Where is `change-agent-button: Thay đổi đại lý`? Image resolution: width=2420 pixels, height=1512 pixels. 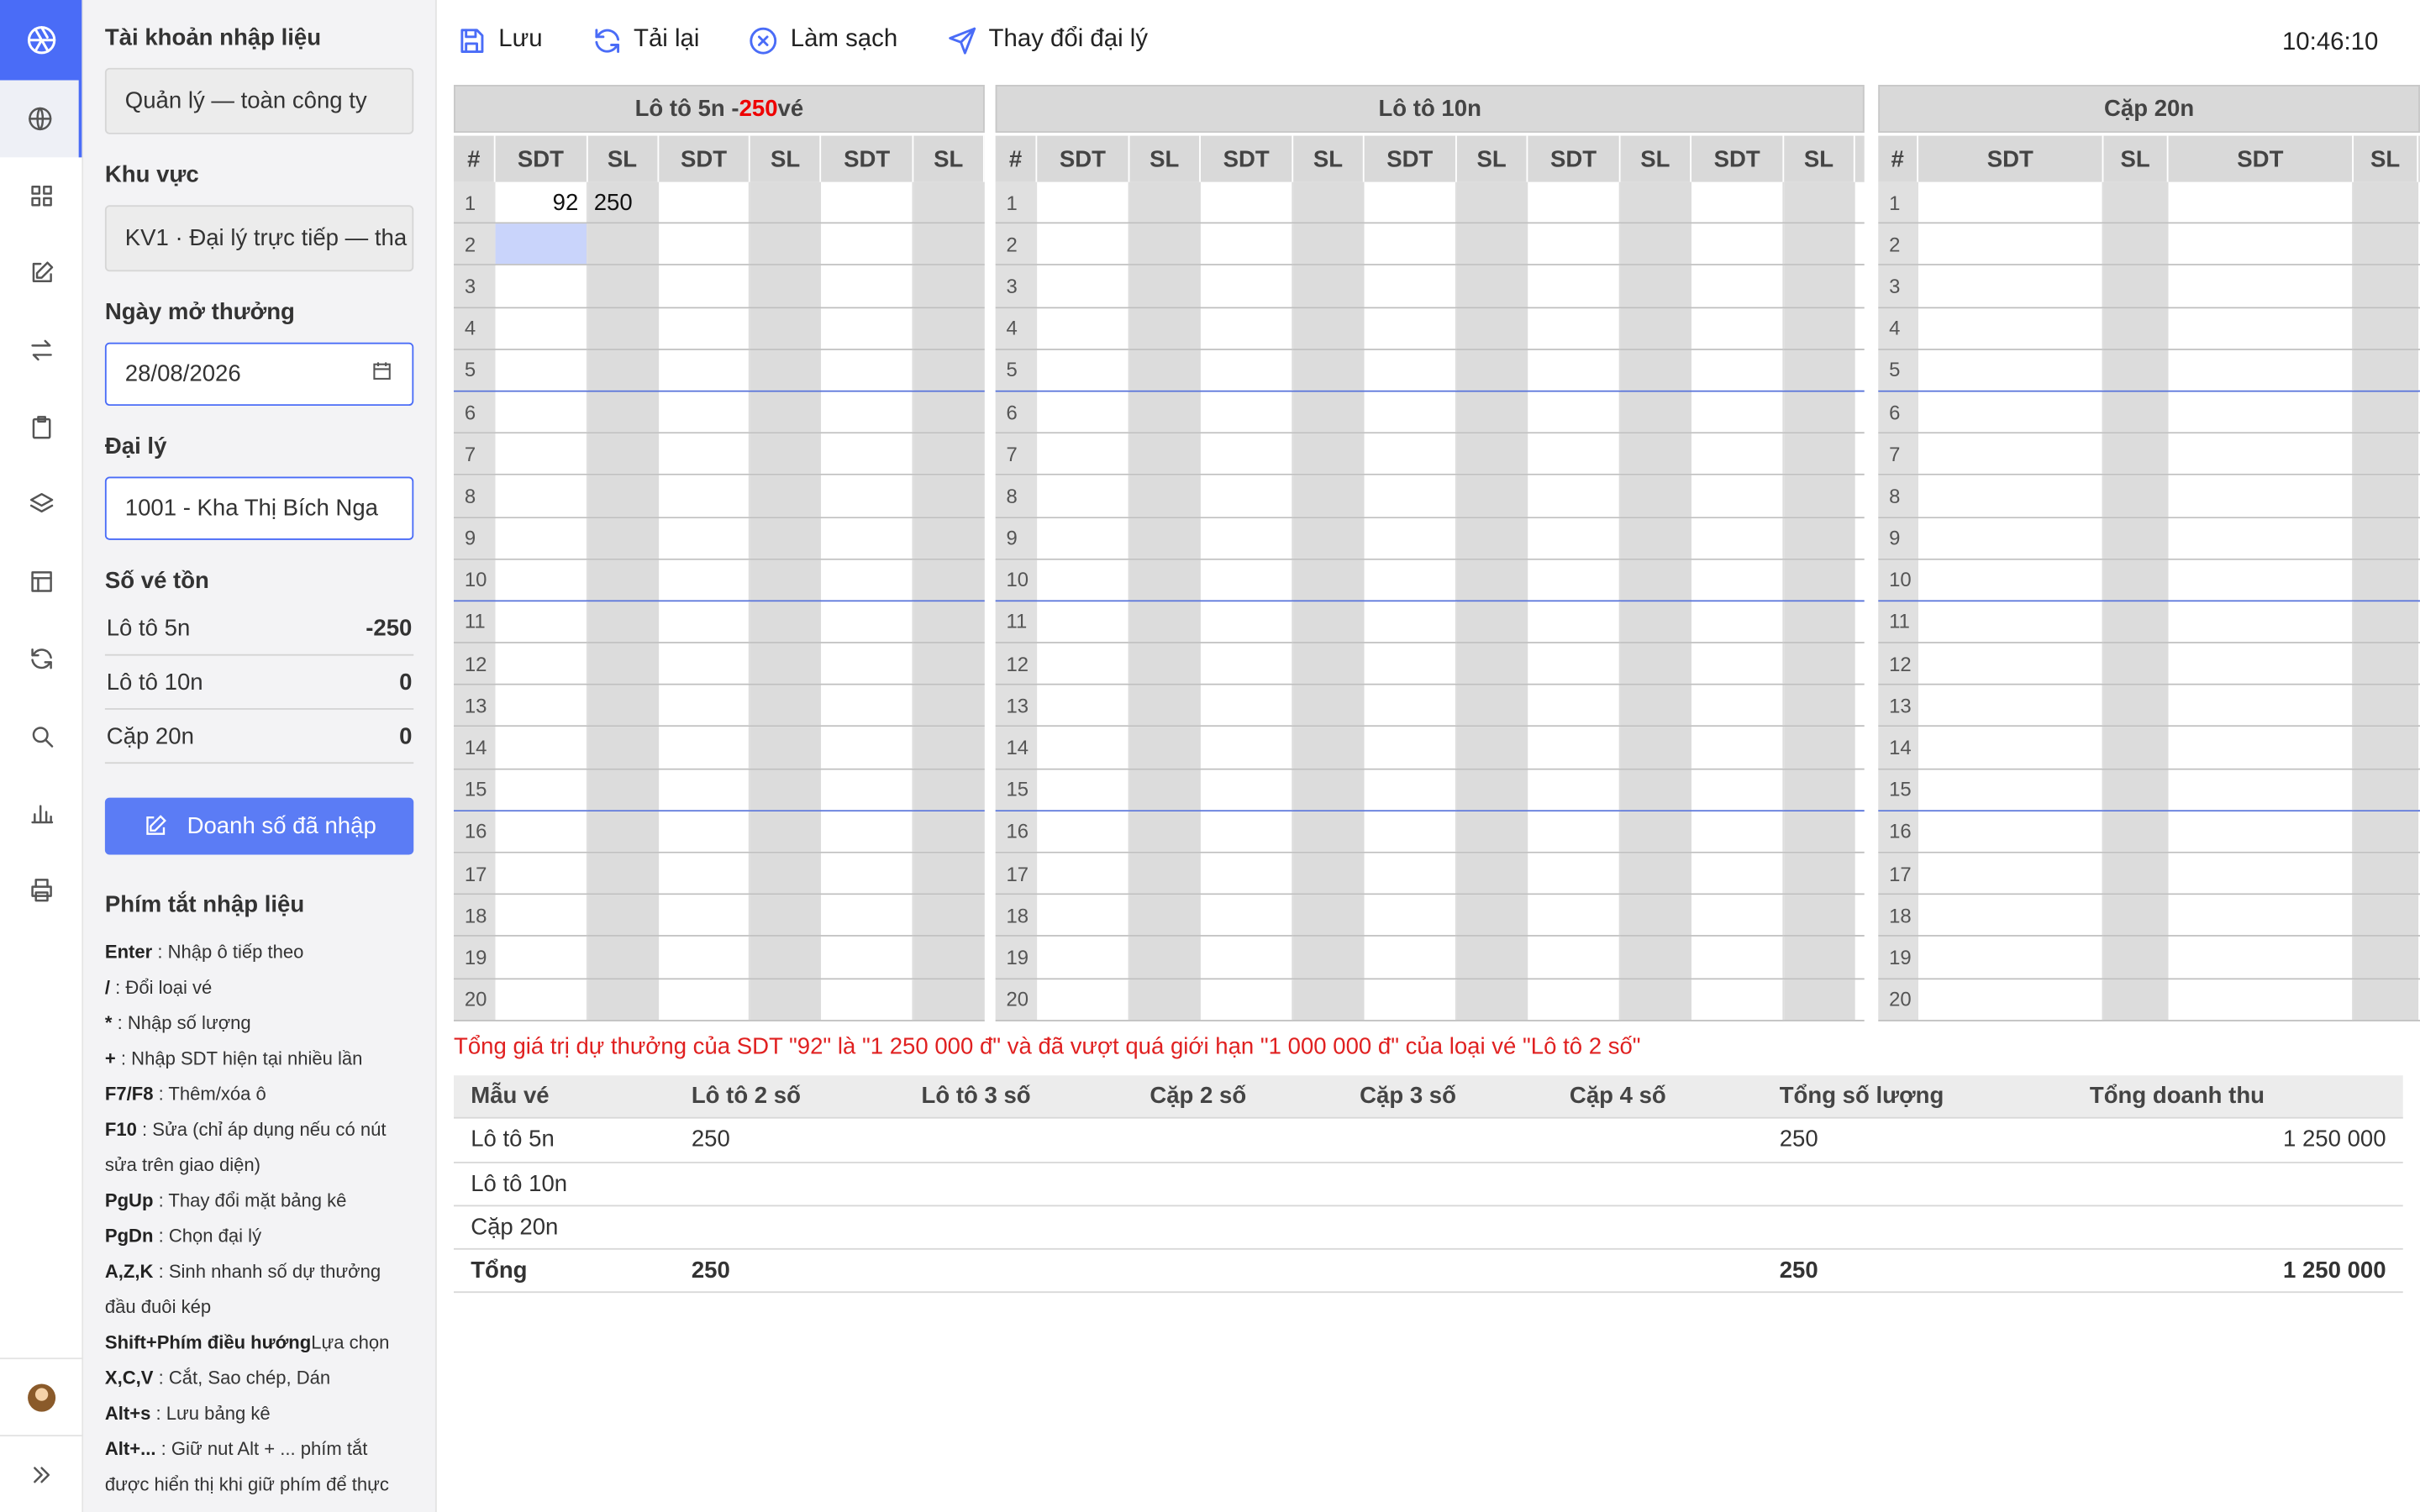 change-agent-button: Thay đổi đại lý is located at coordinates (1046, 40).